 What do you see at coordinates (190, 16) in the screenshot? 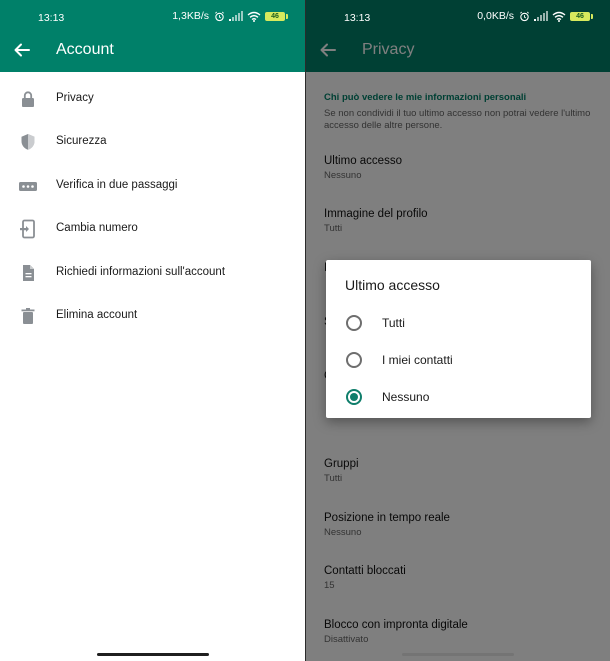
I see `network-speed: 1,3KB/s` at bounding box center [190, 16].